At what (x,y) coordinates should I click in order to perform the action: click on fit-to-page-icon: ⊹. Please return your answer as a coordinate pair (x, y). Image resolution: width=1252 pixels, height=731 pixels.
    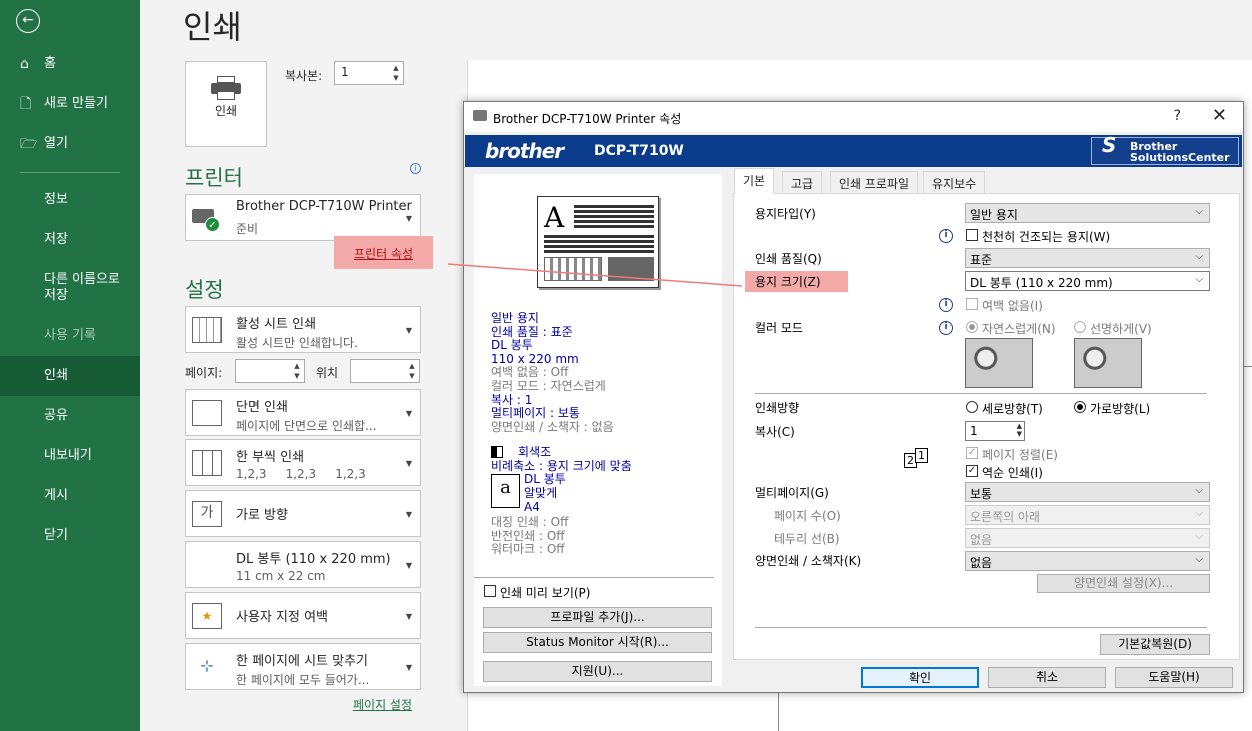
    Looking at the image, I should click on (207, 665).